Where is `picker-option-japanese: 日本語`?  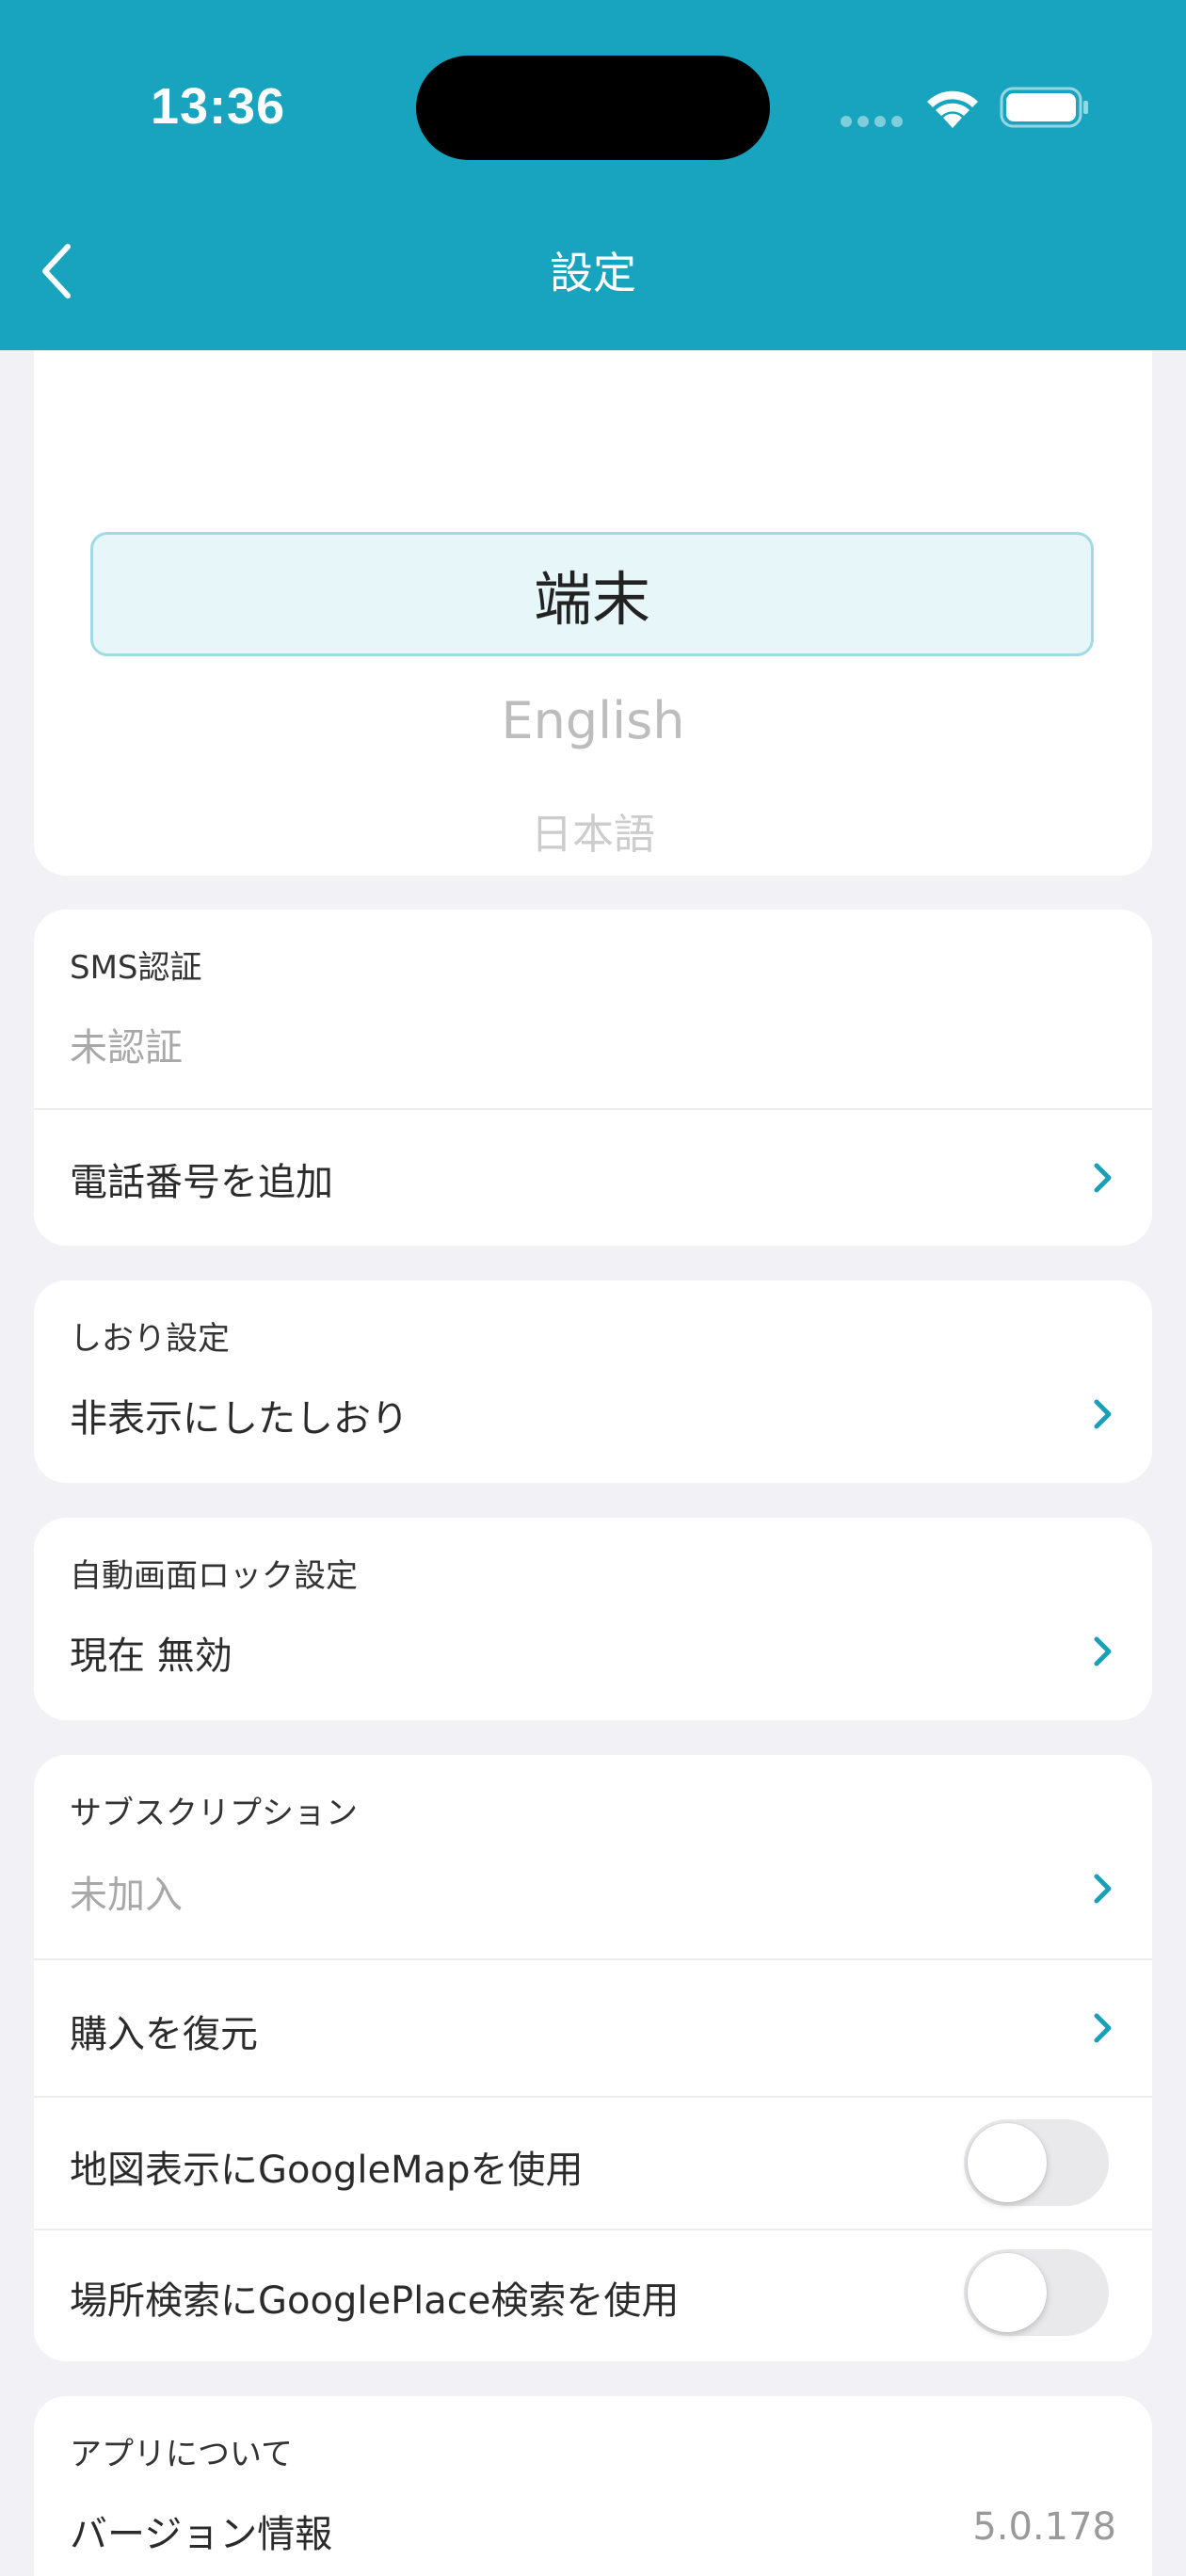
picker-option-japanese: 日本語 is located at coordinates (593, 830).